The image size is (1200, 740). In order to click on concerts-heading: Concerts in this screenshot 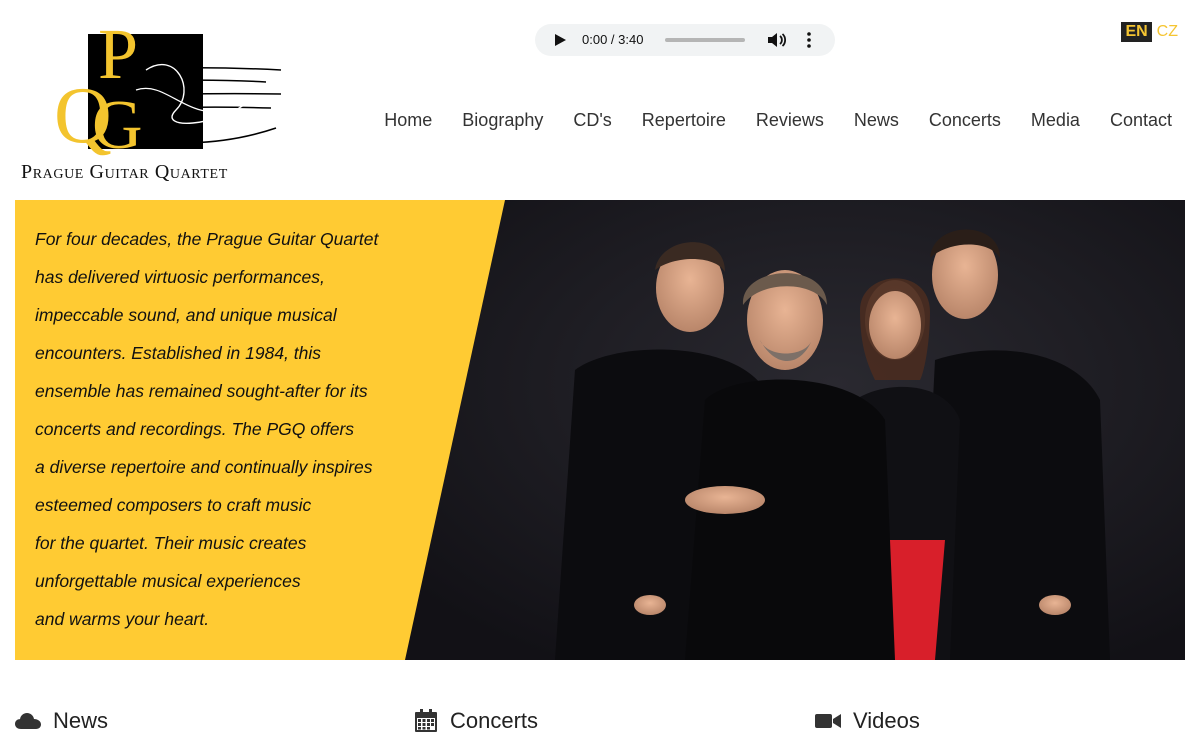, I will do `click(476, 721)`.